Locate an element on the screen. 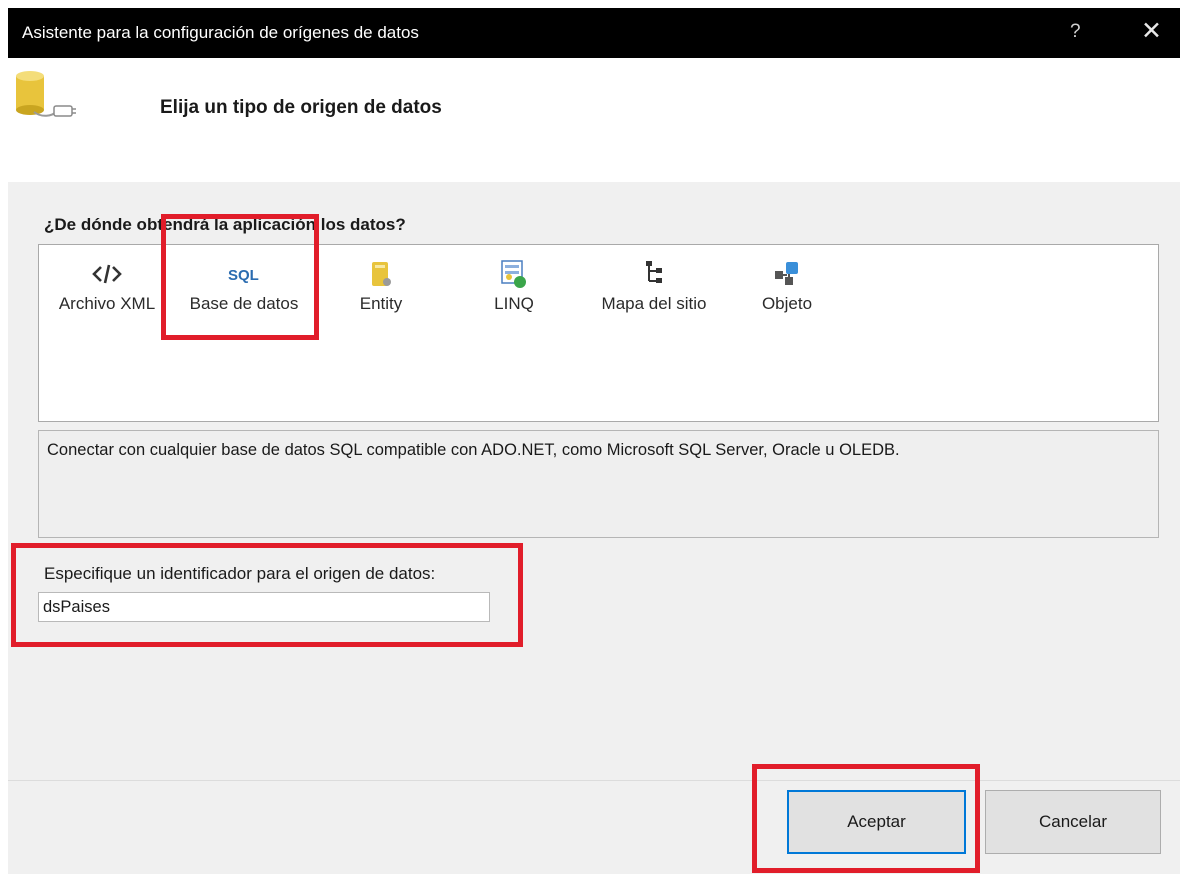  source-item-linq: LINQ is located at coordinates (514, 286).